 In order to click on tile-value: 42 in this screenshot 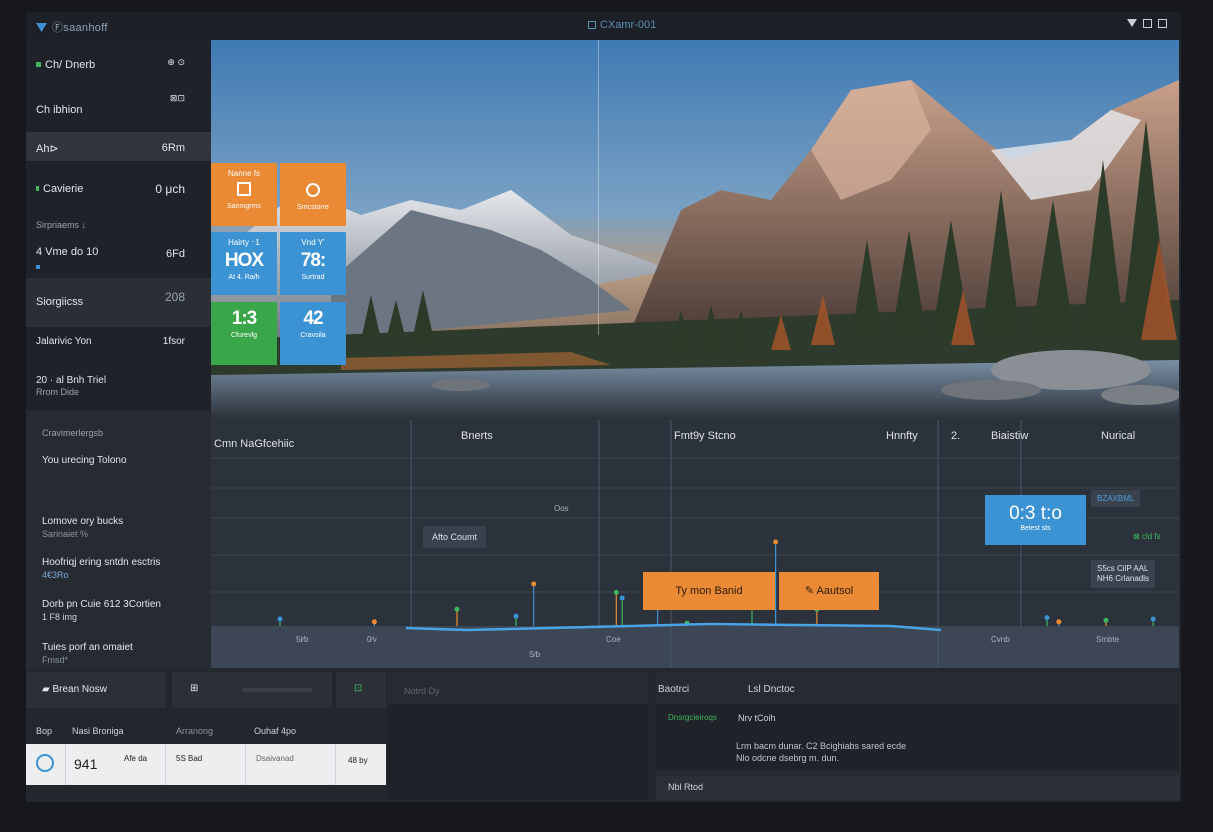, I will do `click(313, 318)`.